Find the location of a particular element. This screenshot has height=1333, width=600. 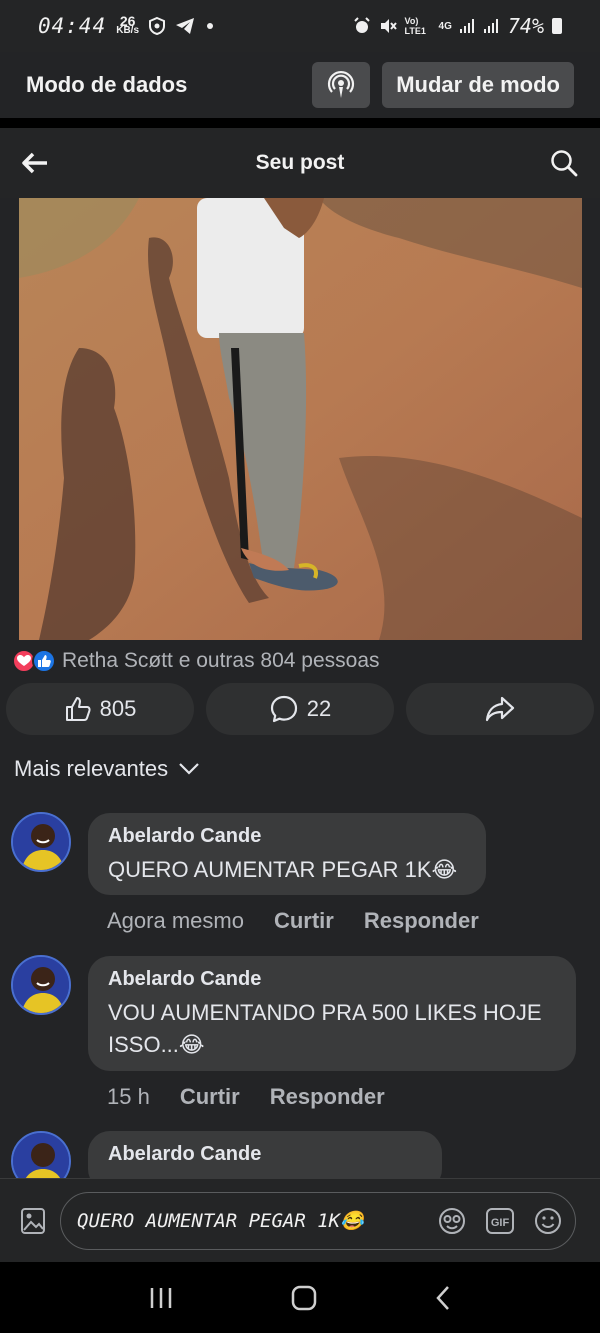

like-button: 805 is located at coordinates (100, 709).